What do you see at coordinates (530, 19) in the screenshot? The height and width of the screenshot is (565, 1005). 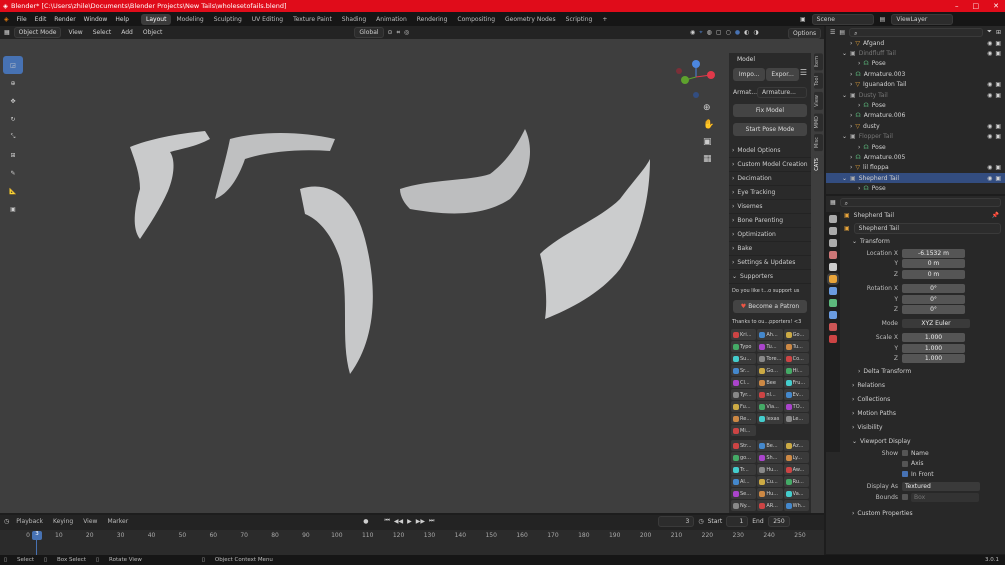 I see `tab-geometry-nodes: Geometry Nodes` at bounding box center [530, 19].